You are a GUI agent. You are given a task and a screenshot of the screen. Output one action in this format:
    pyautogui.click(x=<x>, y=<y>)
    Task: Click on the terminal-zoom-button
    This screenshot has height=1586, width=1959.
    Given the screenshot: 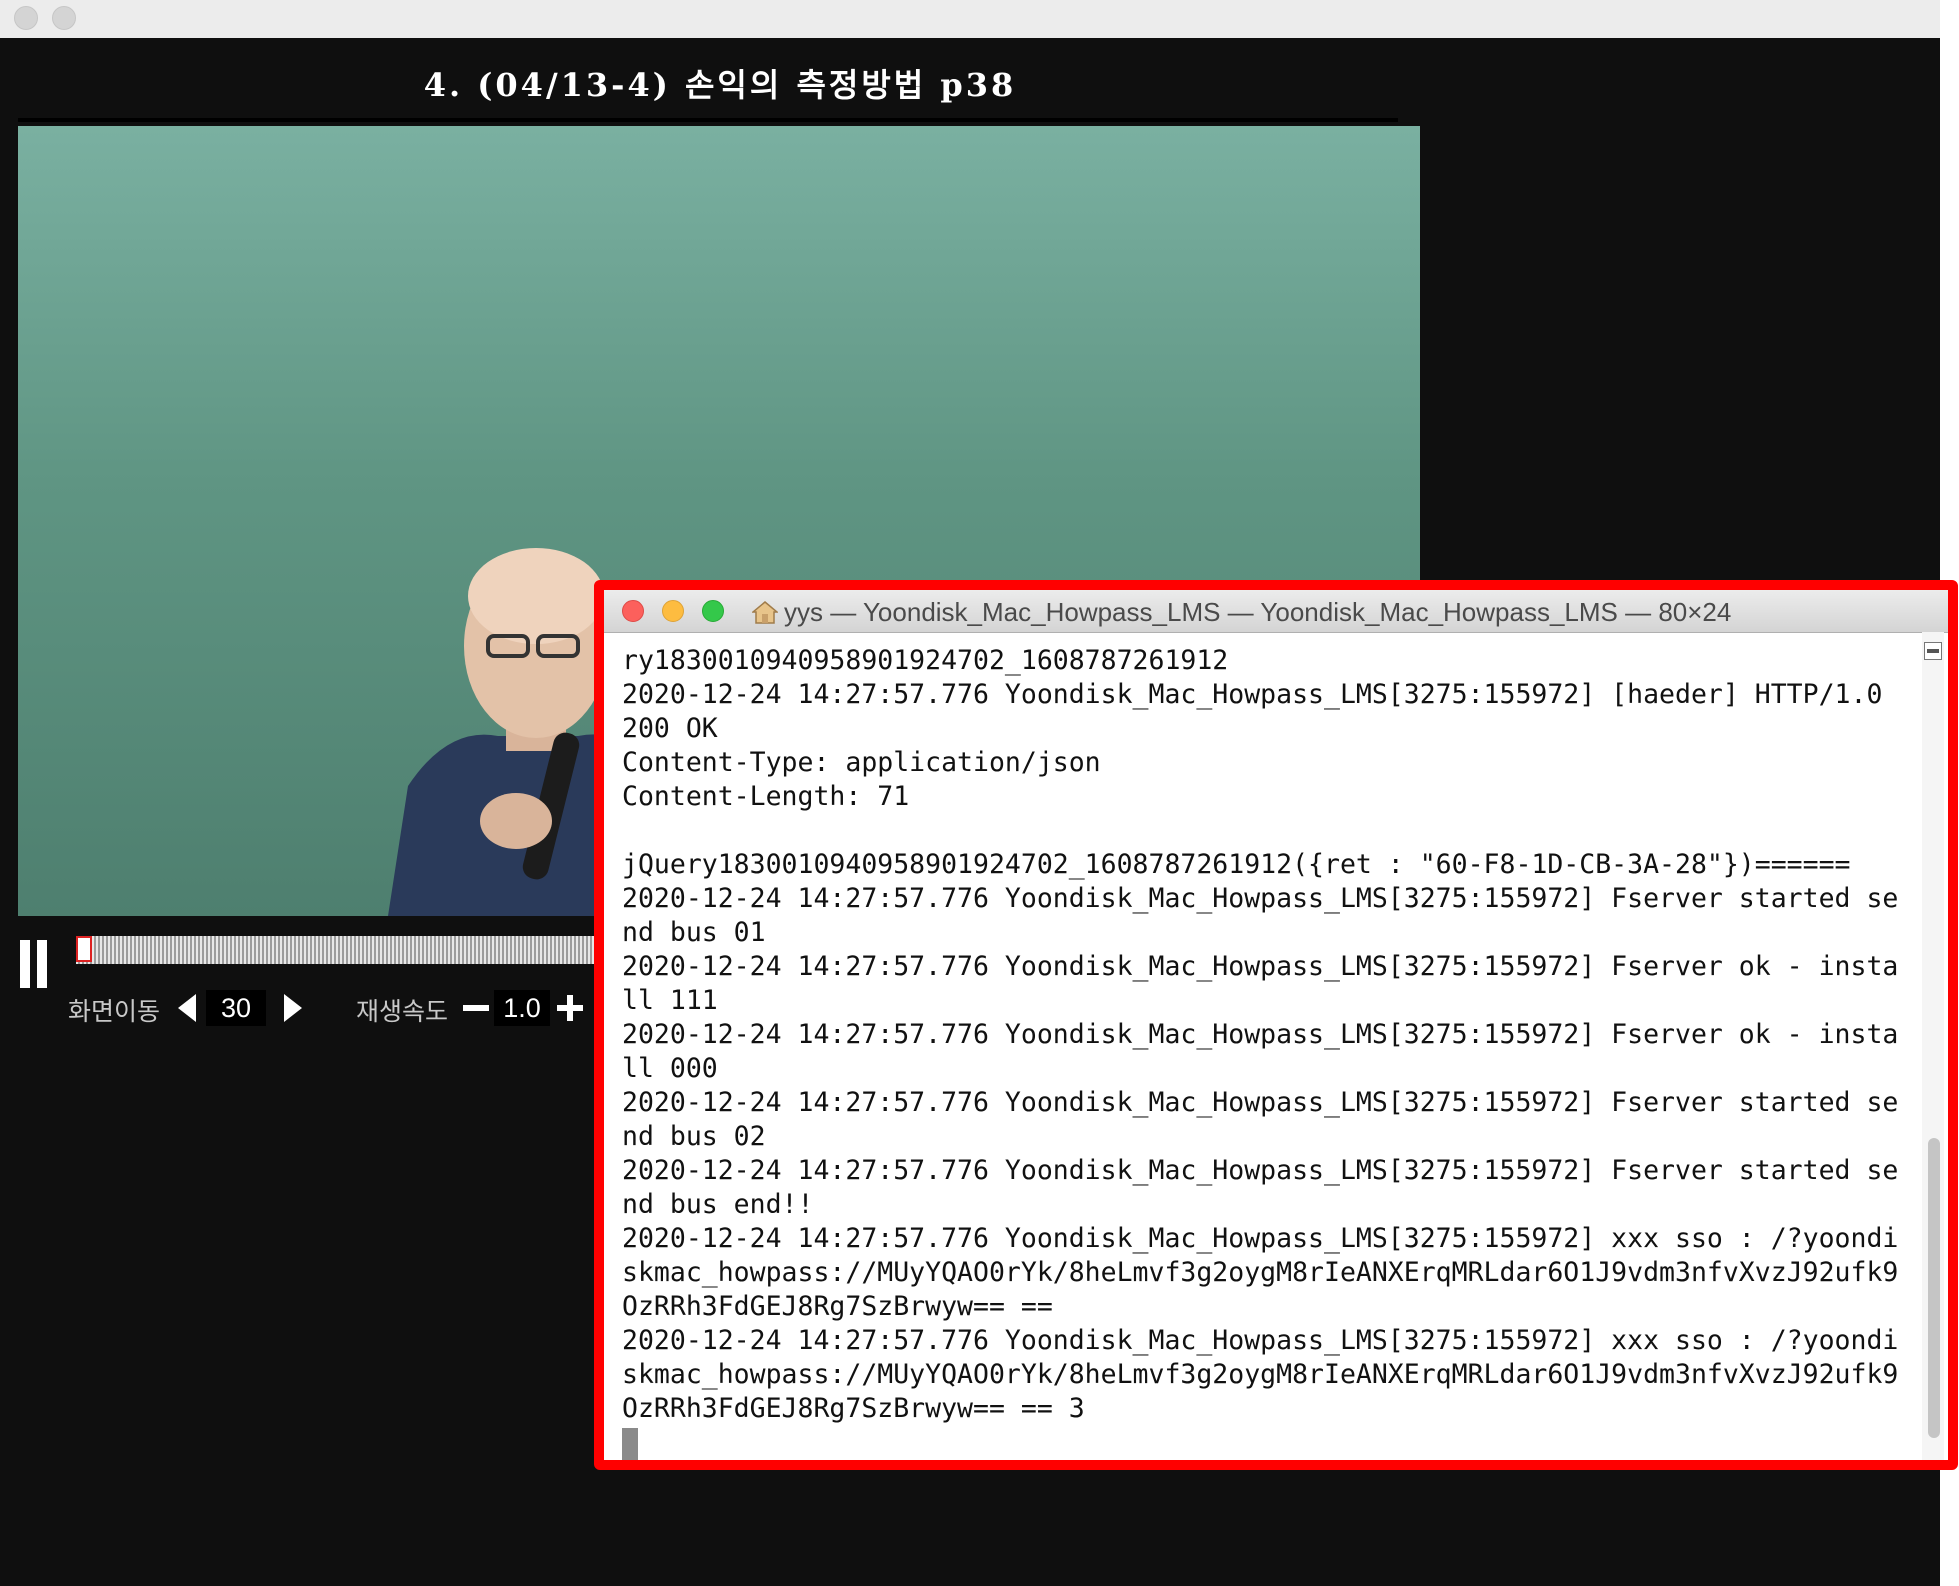 What is the action you would take?
    pyautogui.click(x=713, y=611)
    